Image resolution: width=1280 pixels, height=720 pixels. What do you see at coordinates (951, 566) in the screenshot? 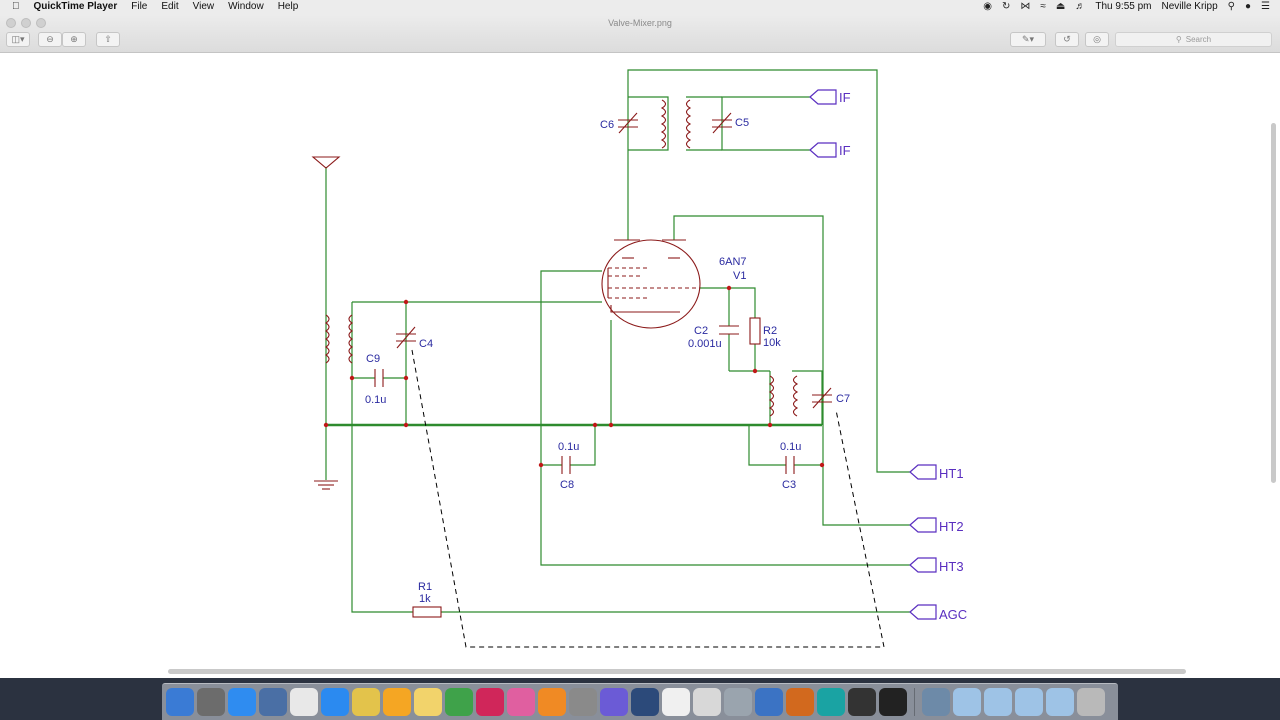
I see `port-ht3: HT3` at bounding box center [951, 566].